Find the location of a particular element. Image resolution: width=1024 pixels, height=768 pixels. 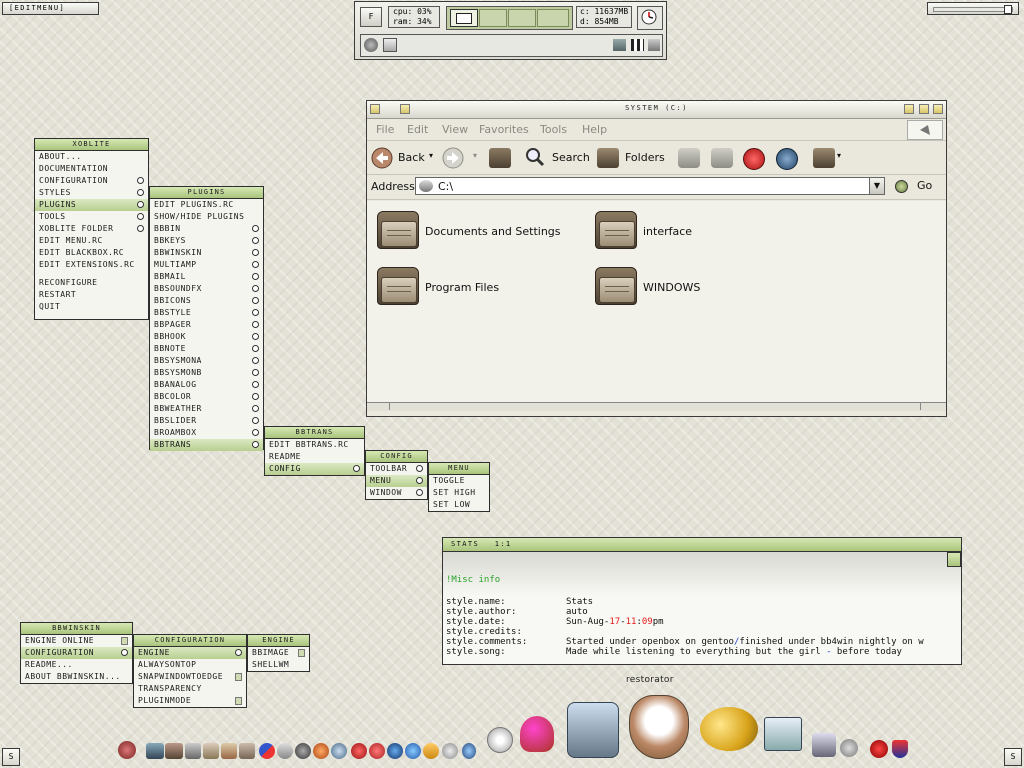

menu-item-bbwinskin: BBWINSKIN is located at coordinates (206, 253).